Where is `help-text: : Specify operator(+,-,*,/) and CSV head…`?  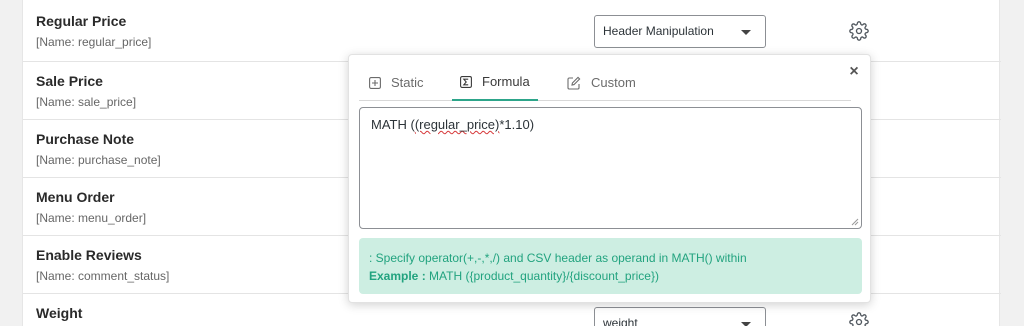 help-text: : Specify operator(+,-,*,/) and CSV head… is located at coordinates (558, 258).